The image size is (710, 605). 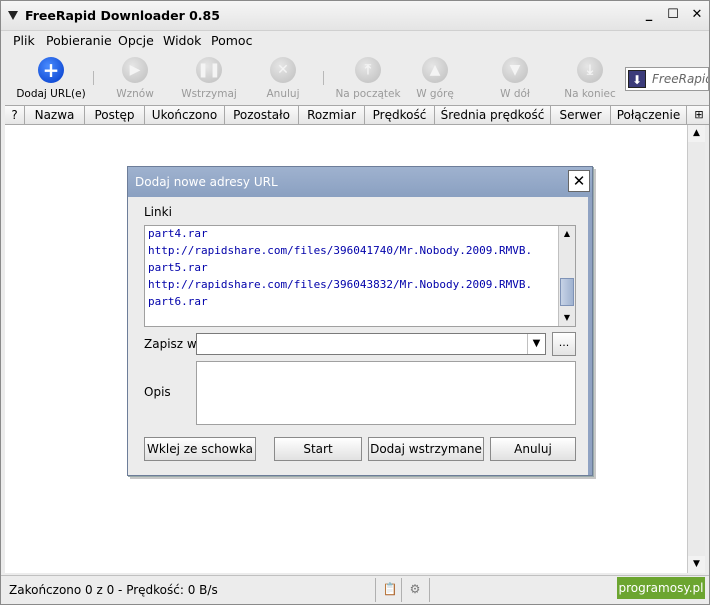 What do you see at coordinates (390, 590) in the screenshot?
I see `clipboard-icon: 📋` at bounding box center [390, 590].